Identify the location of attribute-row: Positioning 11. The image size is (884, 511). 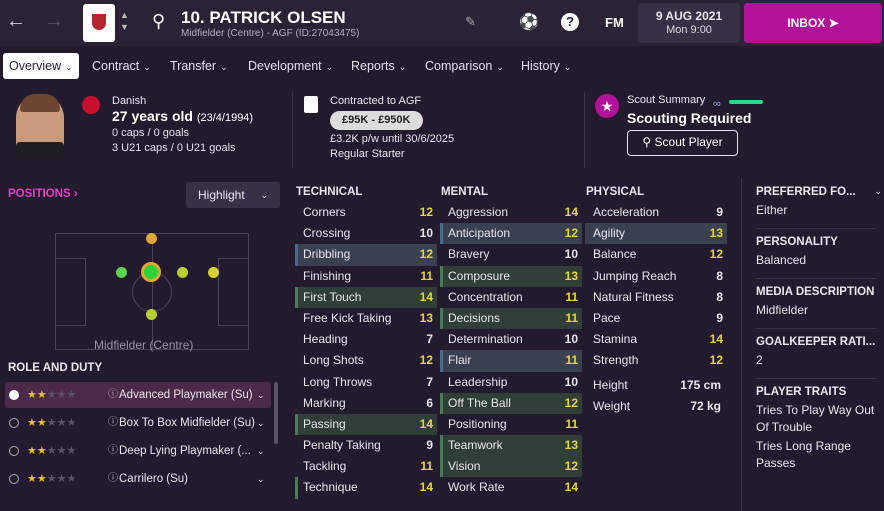
(511, 424).